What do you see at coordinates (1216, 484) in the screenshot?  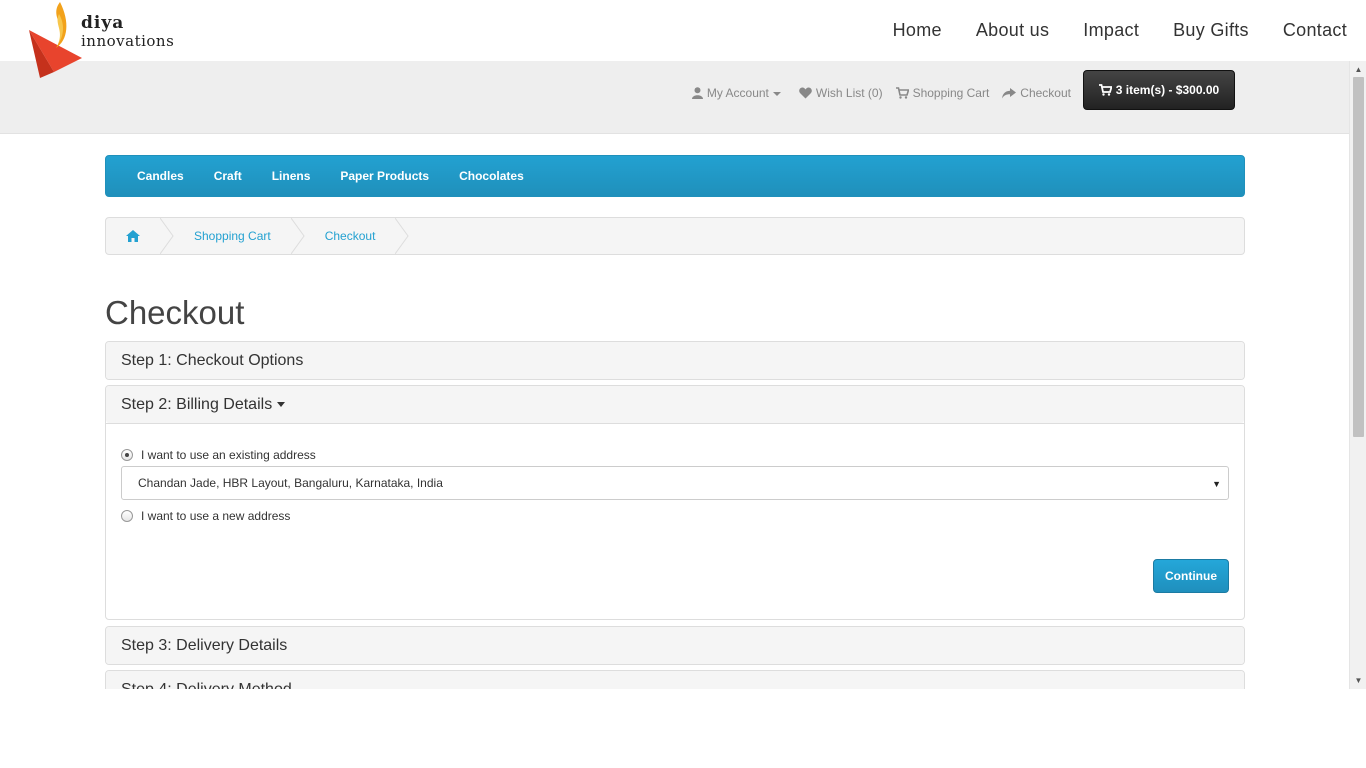 I see `dropdown-arrow-icon: ▼` at bounding box center [1216, 484].